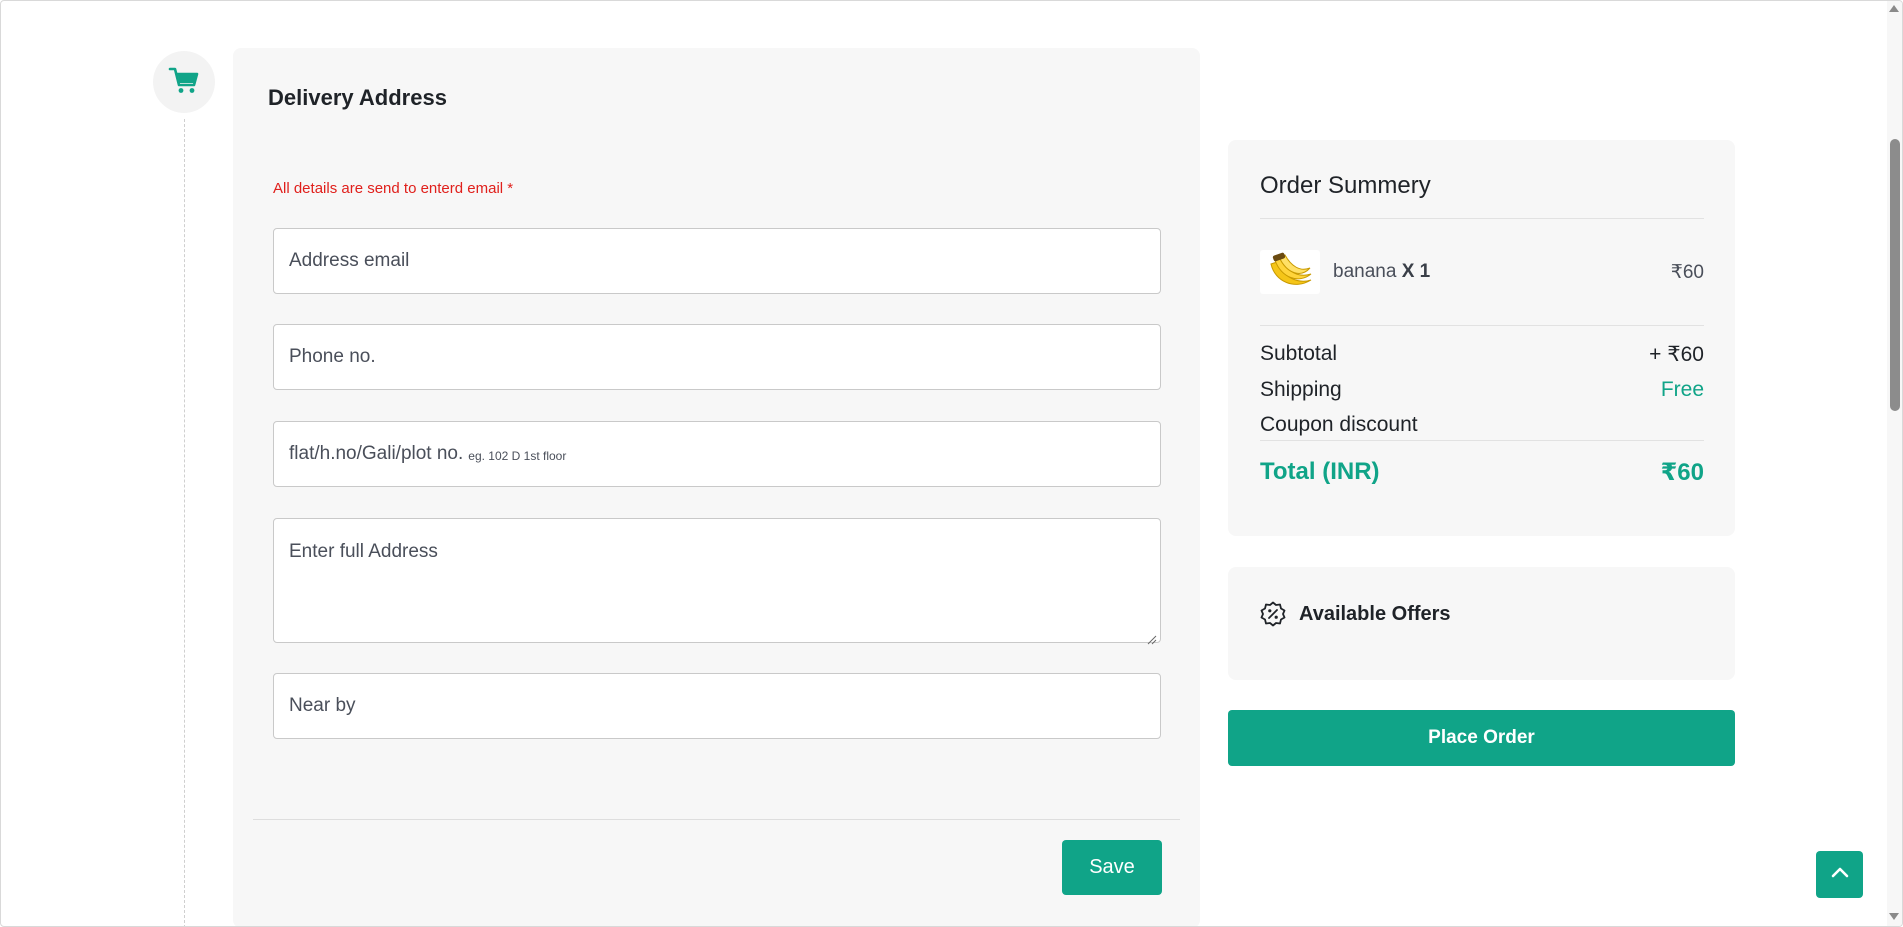 The width and height of the screenshot is (1903, 927). What do you see at coordinates (717, 706) in the screenshot?
I see `nearby-input: Near by` at bounding box center [717, 706].